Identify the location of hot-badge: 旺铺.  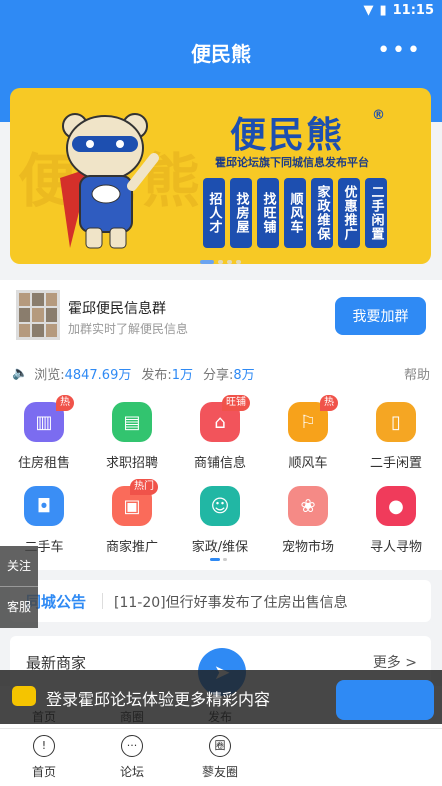
(236, 403).